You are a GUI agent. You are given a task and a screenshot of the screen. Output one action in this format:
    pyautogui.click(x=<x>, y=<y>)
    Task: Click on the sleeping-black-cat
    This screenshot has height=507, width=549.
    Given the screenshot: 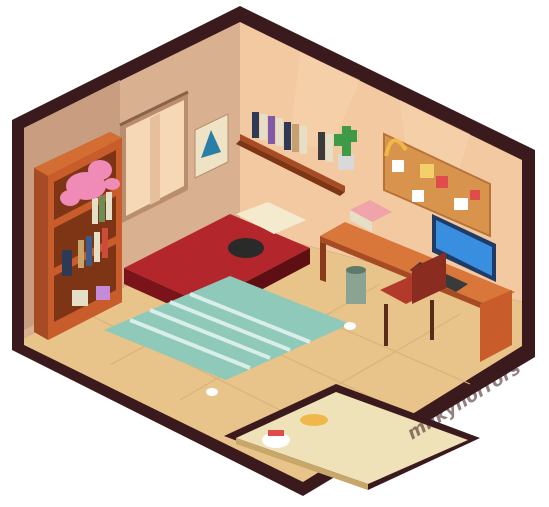 What is the action you would take?
    pyautogui.click(x=246, y=248)
    